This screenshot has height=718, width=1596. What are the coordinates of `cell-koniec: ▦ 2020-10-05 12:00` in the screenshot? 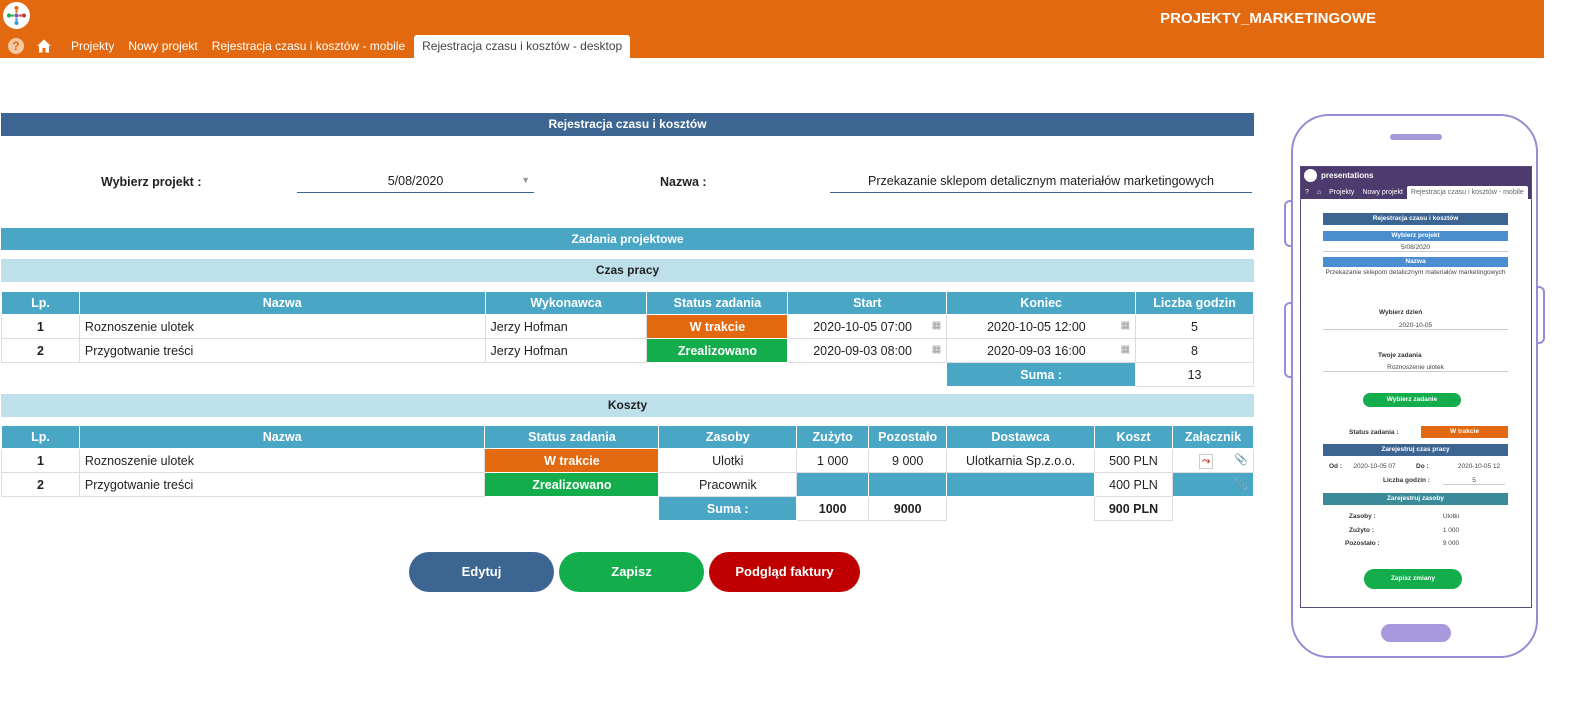 It's located at (1041, 326).